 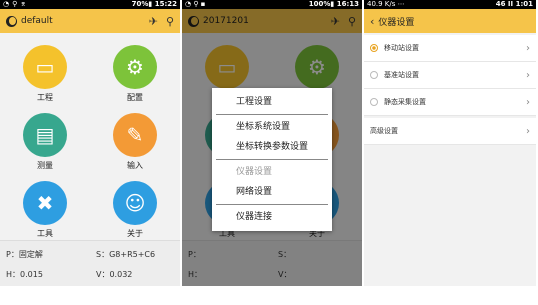 What do you see at coordinates (333, 4) in the screenshot?
I see `status-battery-time: 100%▮ 16:13` at bounding box center [333, 4].